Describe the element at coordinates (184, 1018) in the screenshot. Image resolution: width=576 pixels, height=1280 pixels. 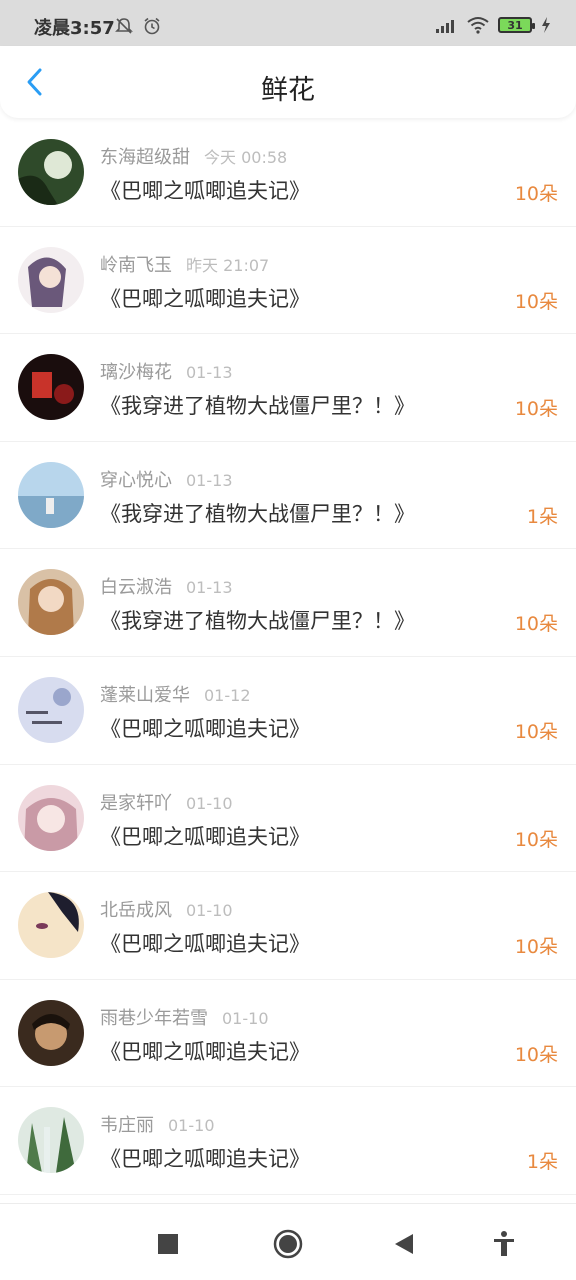
I see `sender-name: 雨巷少年若雪 01-10` at that location.